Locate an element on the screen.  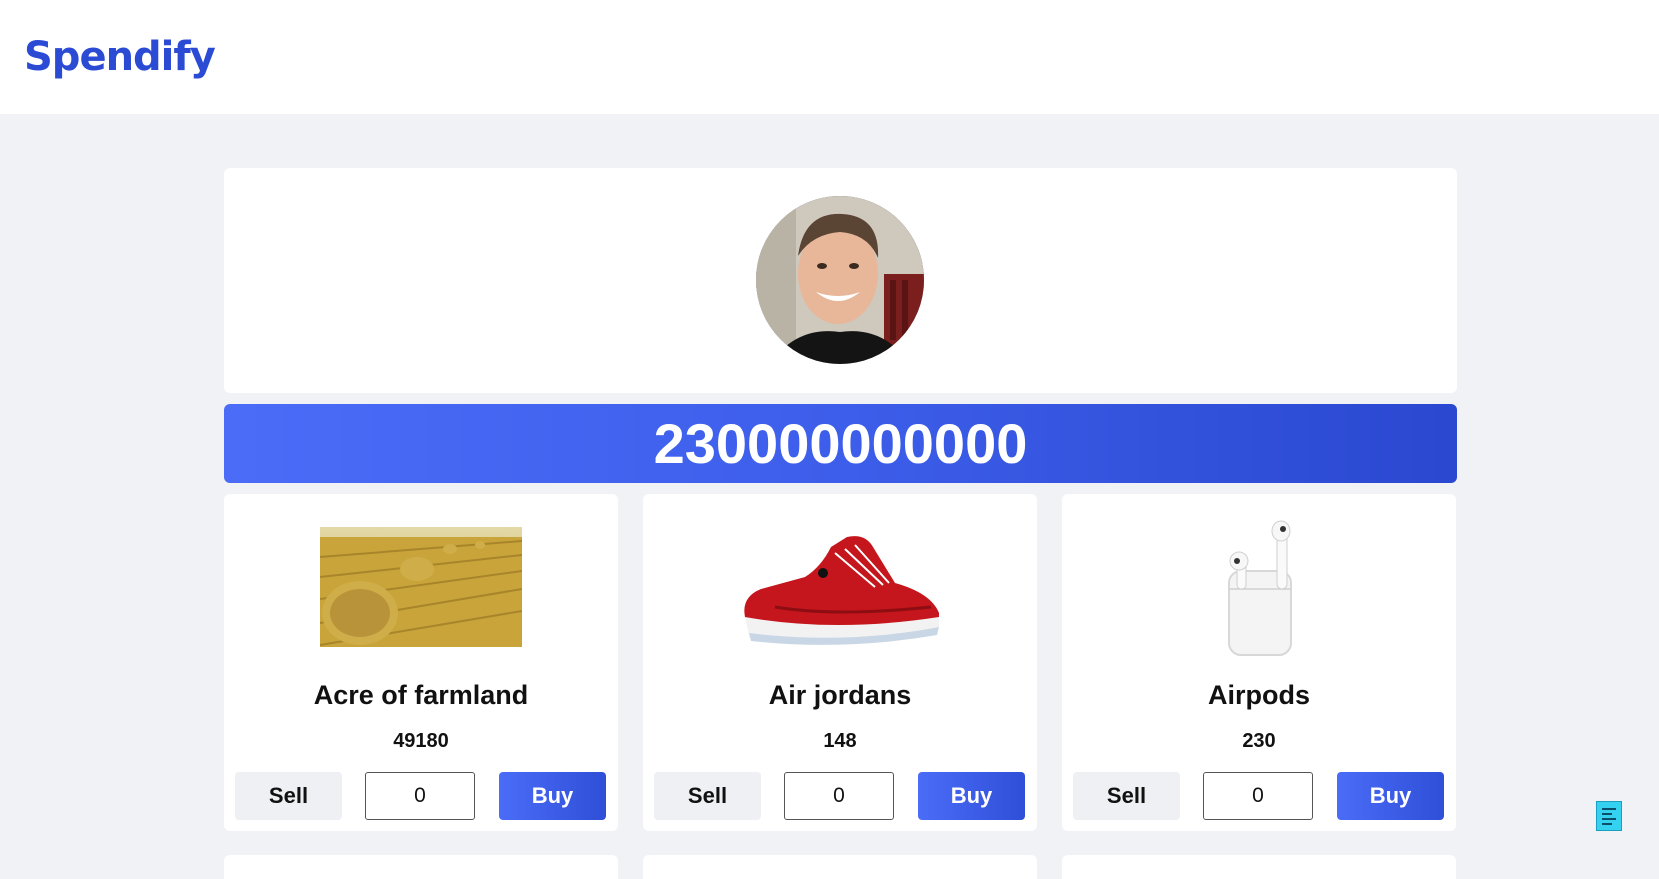
item-card-farmland: Acre of farmland 49180 Sell Buy is located at coordinates (421, 662).